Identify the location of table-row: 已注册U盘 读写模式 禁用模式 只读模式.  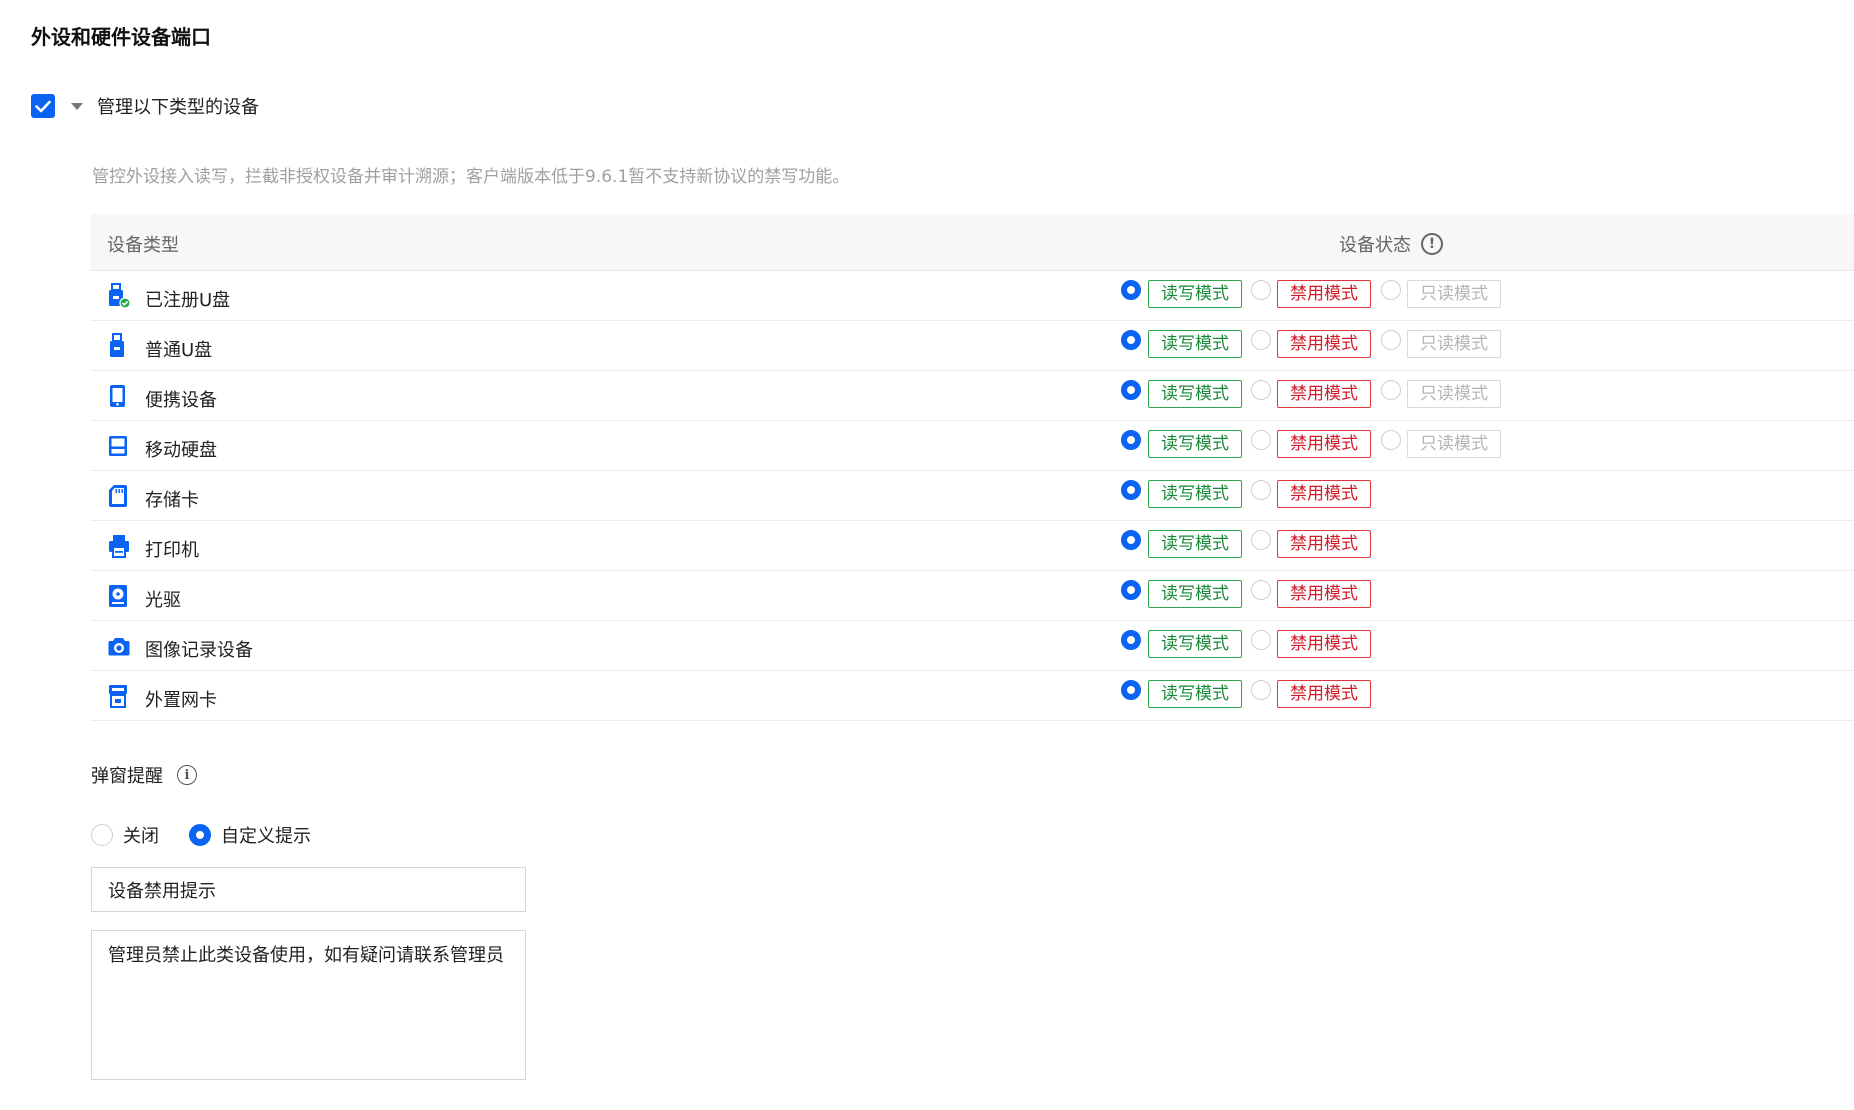
(972, 296).